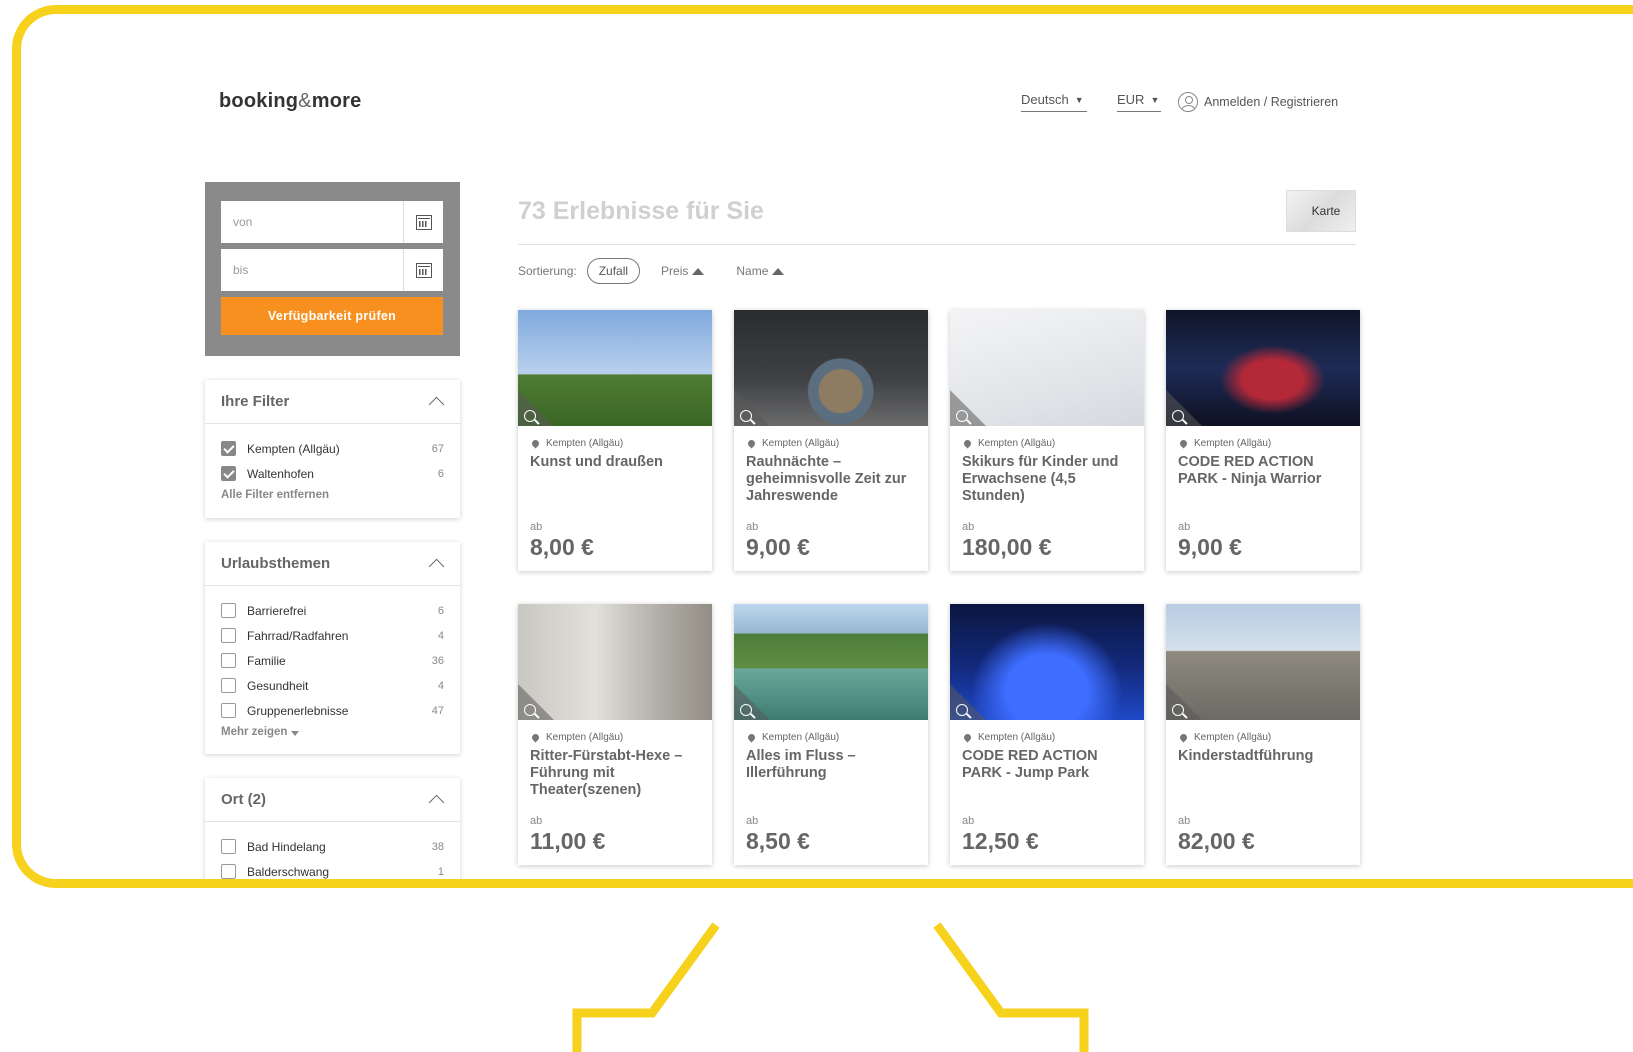 This screenshot has height=1052, width=1633. Describe the element at coordinates (568, 841) in the screenshot. I see `card-price: 11,00 €` at that location.